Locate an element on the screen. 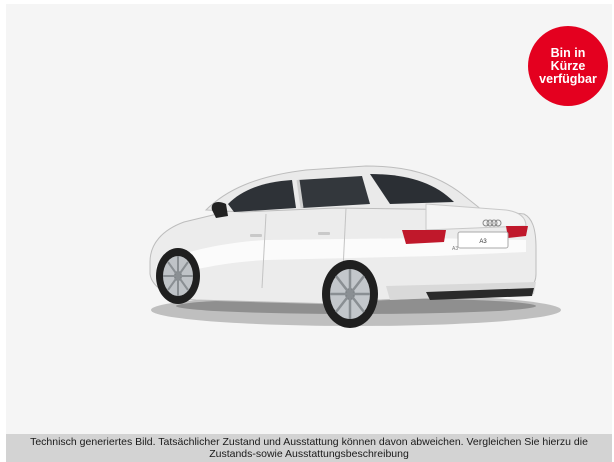 The width and height of the screenshot is (614, 462). car-rear-wheel is located at coordinates (350, 294).